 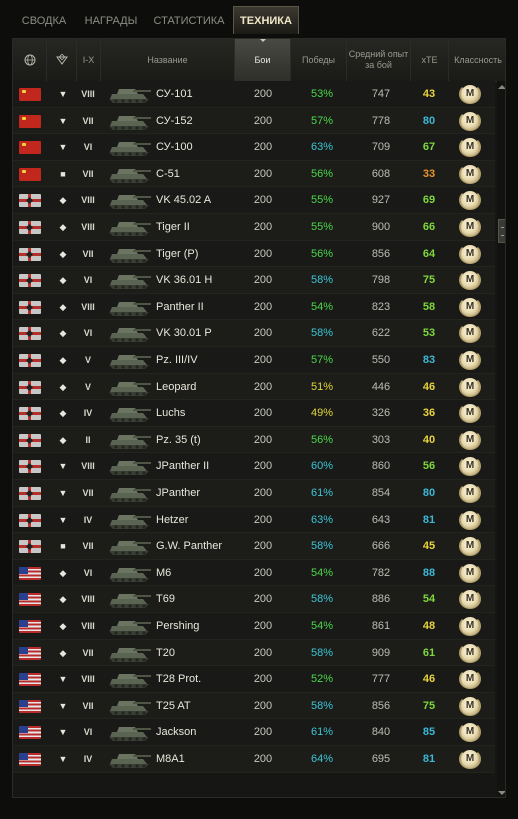 What do you see at coordinates (429, 493) in the screenshot?
I see `xte-value: 80` at bounding box center [429, 493].